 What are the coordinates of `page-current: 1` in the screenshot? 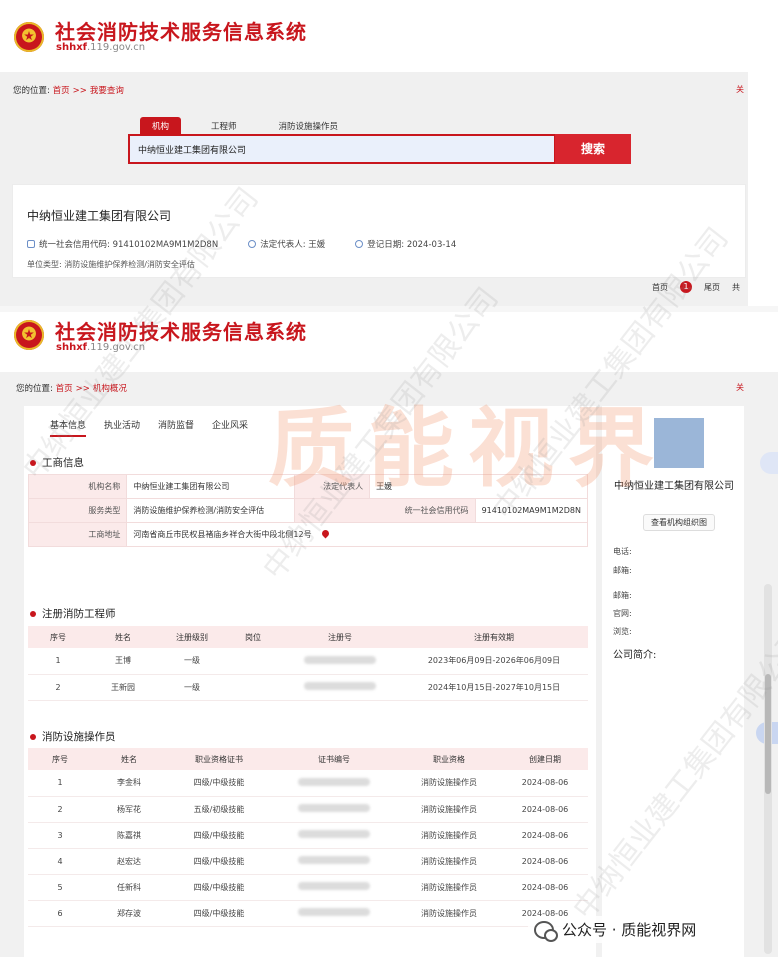 It's located at (686, 287).